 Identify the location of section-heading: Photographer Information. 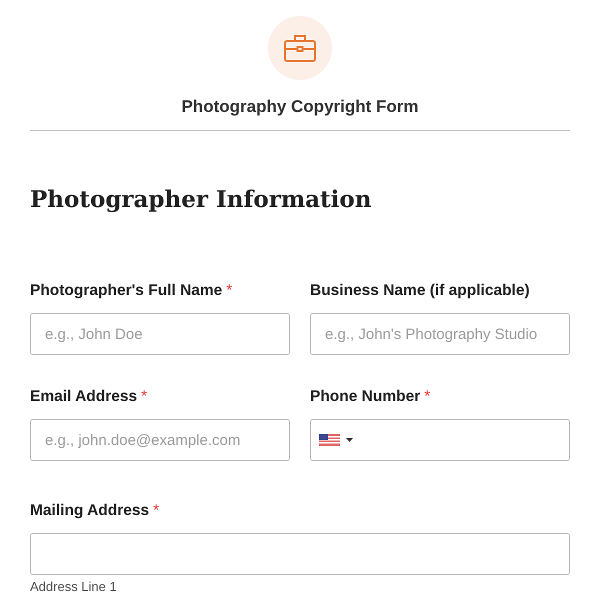
(201, 199).